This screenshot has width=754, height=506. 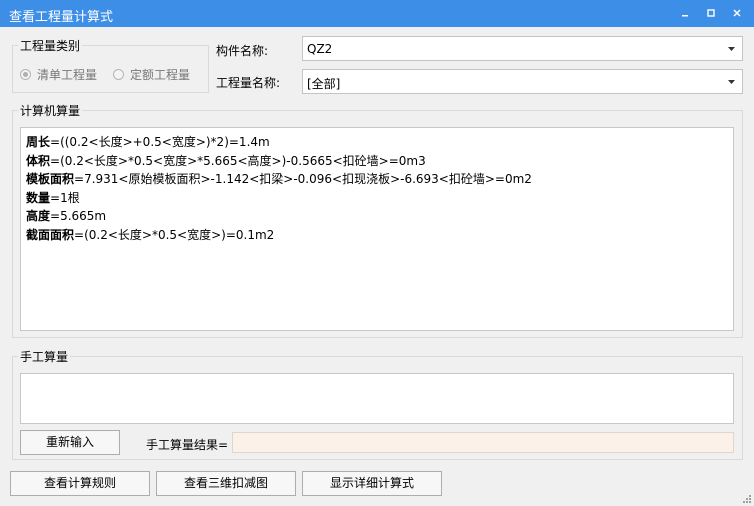 What do you see at coordinates (377, 398) in the screenshot?
I see `manual-calc-textbox` at bounding box center [377, 398].